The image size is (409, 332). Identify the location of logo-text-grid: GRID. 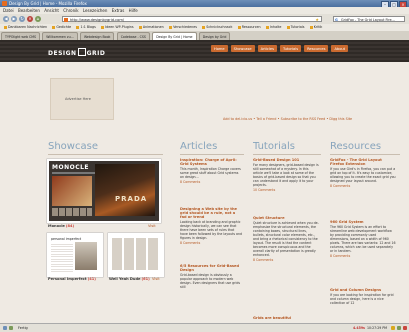
(96, 53).